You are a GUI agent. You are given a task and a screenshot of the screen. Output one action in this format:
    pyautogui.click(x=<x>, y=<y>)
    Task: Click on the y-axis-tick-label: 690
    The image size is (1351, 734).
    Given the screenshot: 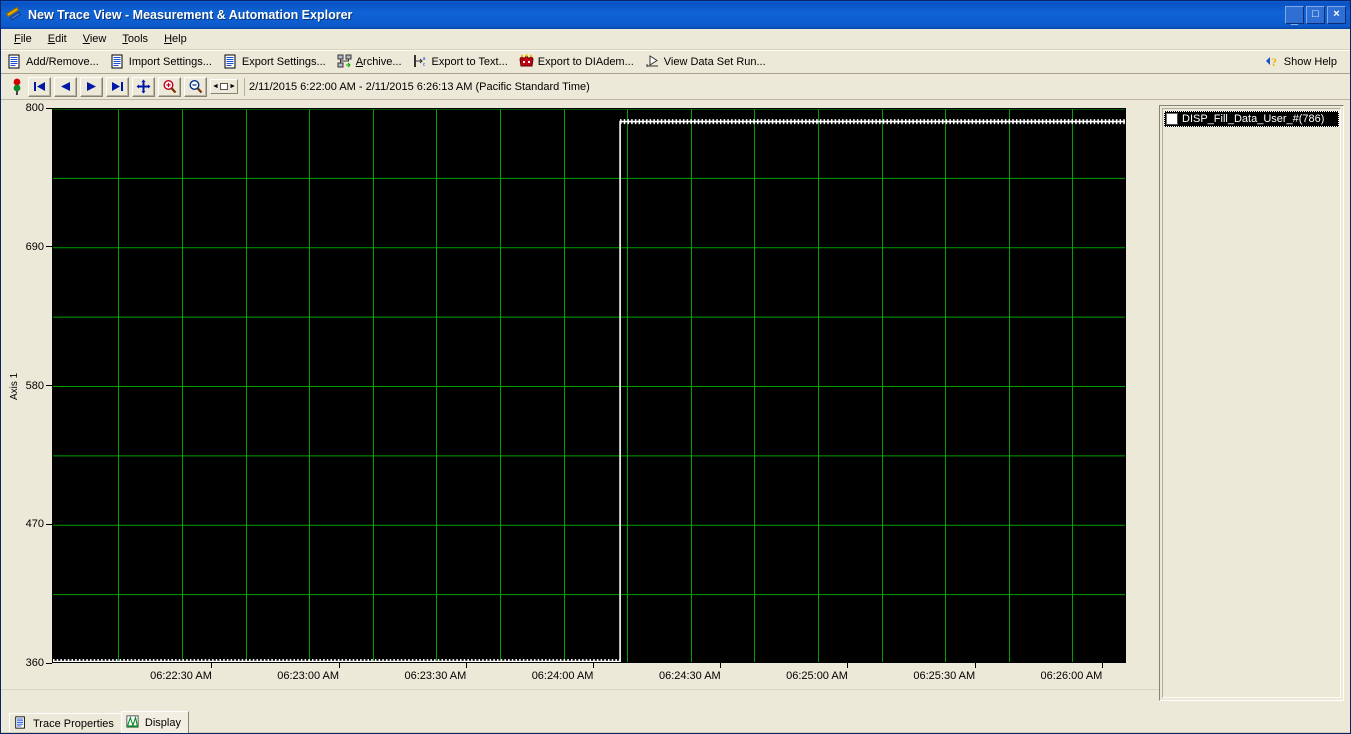 What is the action you would take?
    pyautogui.click(x=34, y=246)
    